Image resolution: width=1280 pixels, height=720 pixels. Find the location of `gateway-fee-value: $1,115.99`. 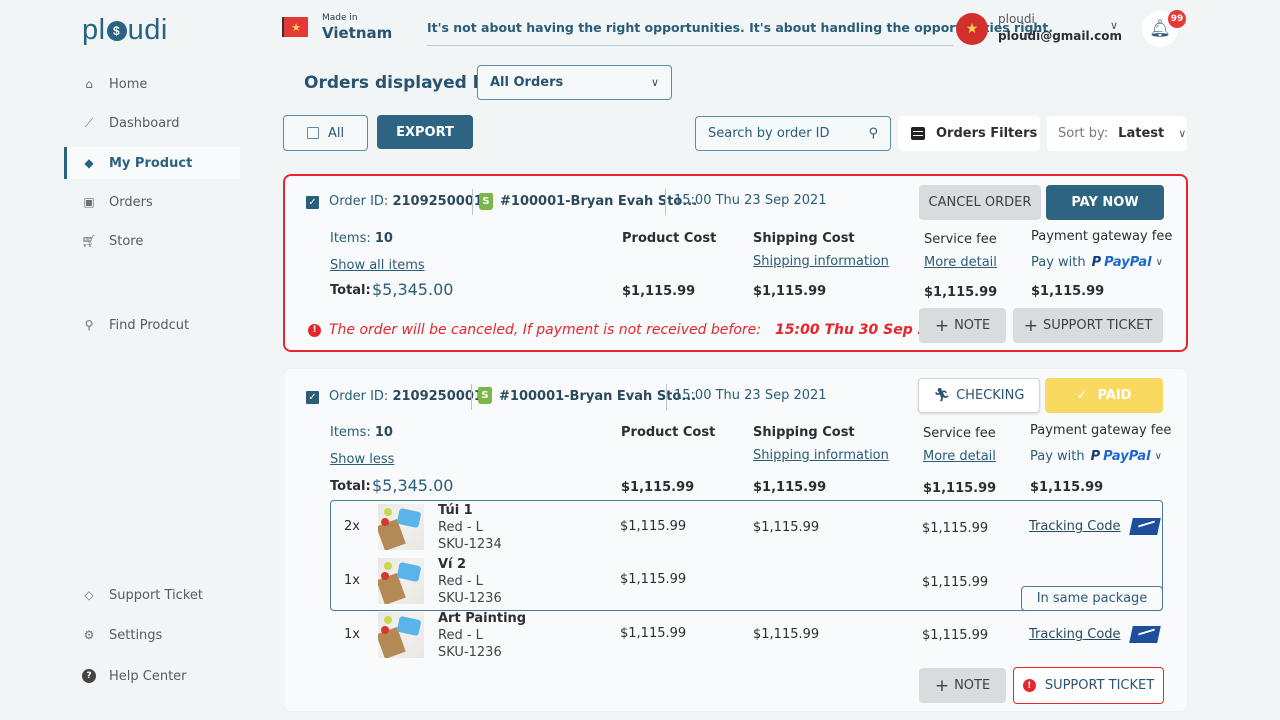

gateway-fee-value: $1,115.99 is located at coordinates (1068, 291).